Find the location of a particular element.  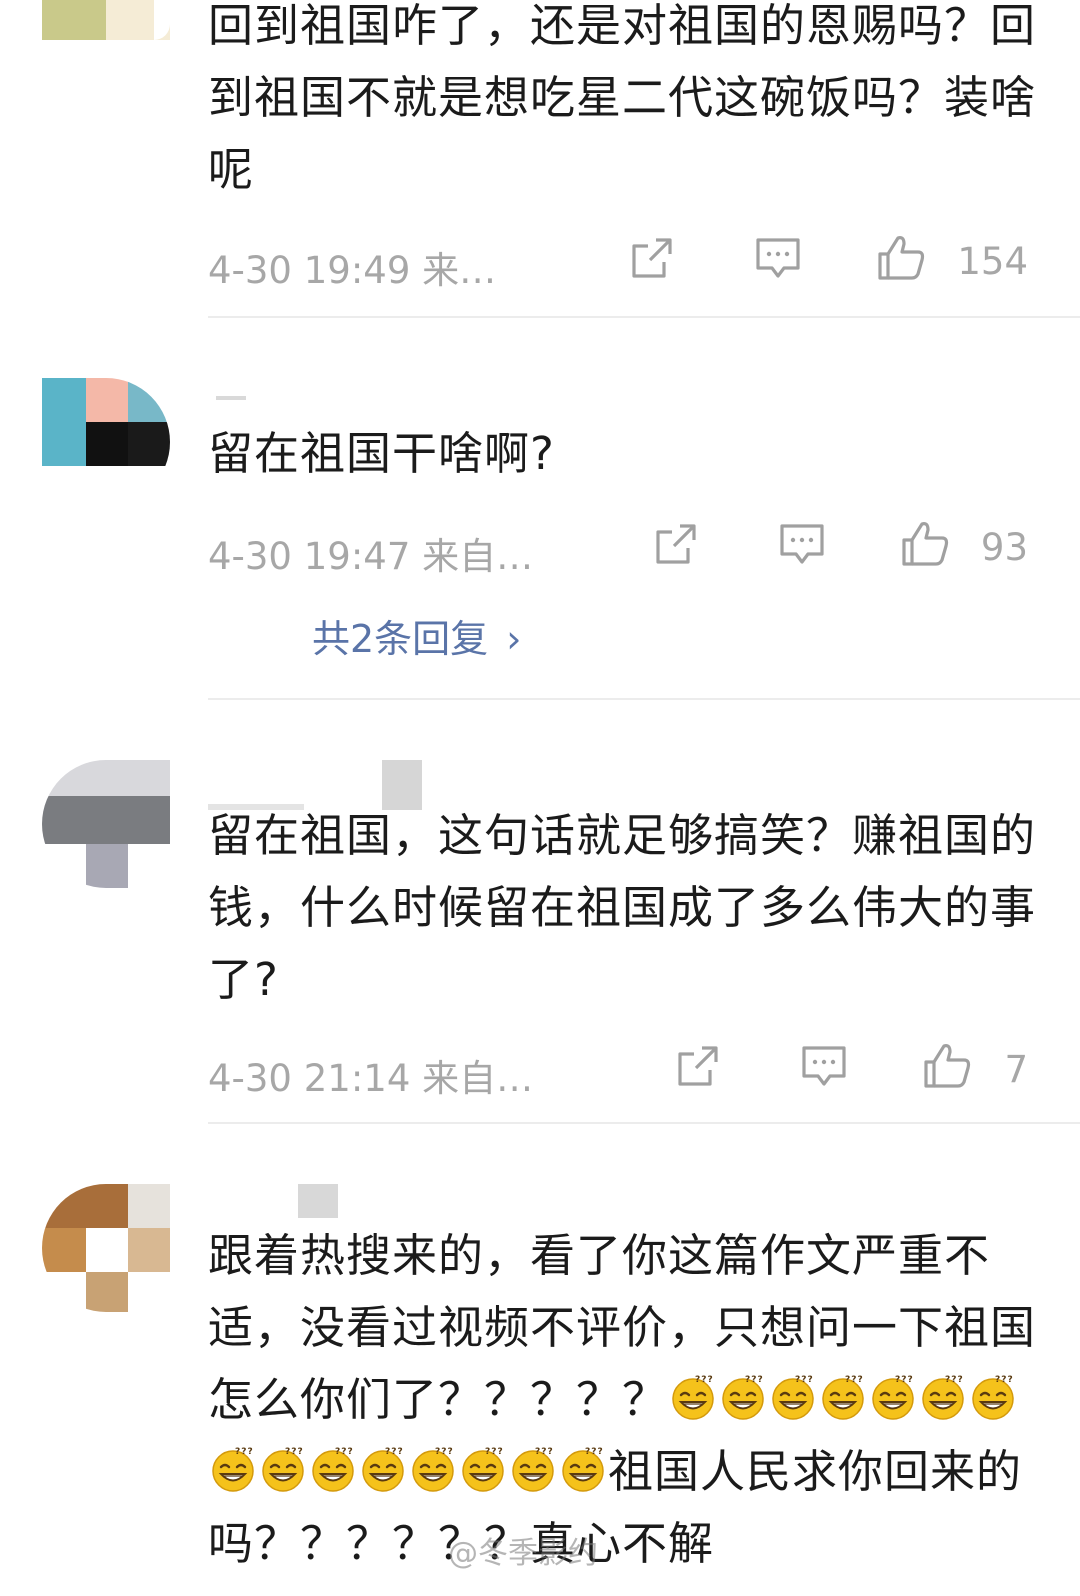

emoji-group: ????????? is located at coordinates (743, 1399).